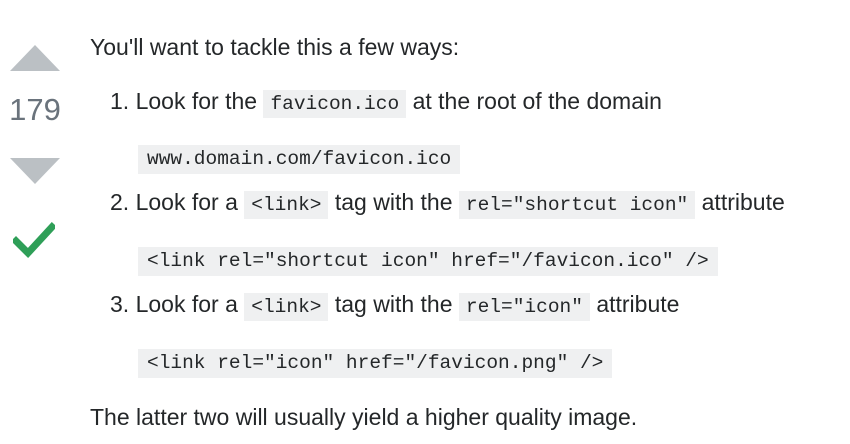 This screenshot has height=444, width=850. What do you see at coordinates (120, 304) in the screenshot?
I see `list-number: 3.` at bounding box center [120, 304].